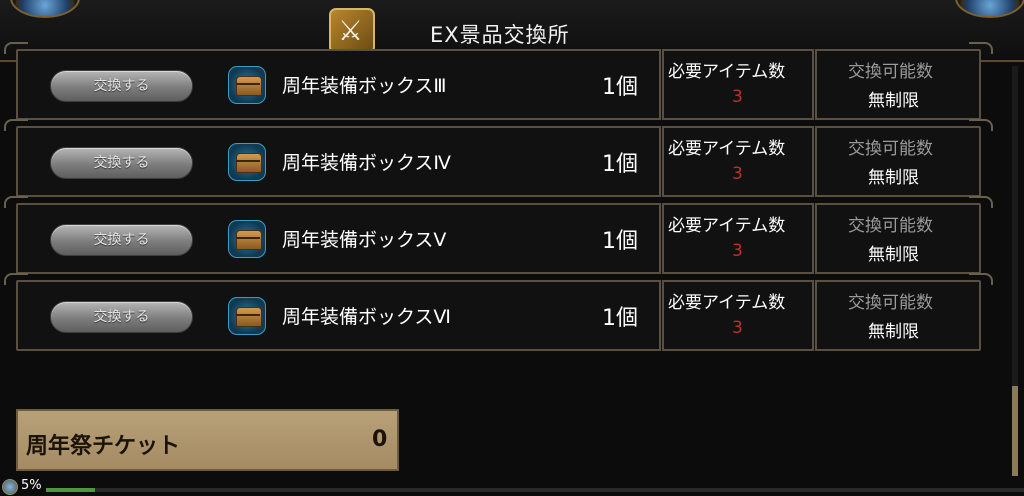 This screenshot has height=496, width=1024. What do you see at coordinates (10, 487) in the screenshot?
I see `status-orb-icon` at bounding box center [10, 487].